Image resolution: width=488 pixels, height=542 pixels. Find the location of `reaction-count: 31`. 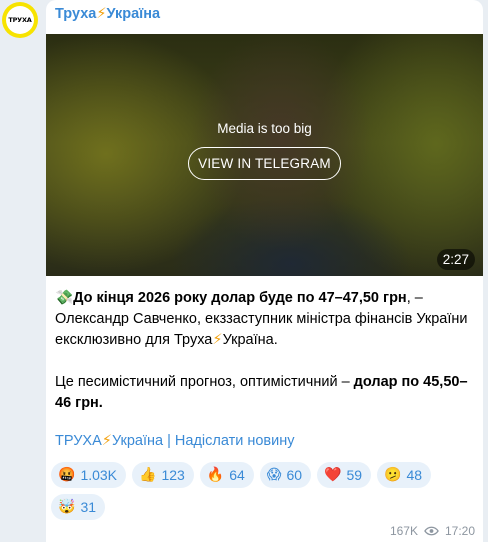

reaction-count: 31 is located at coordinates (88, 507).